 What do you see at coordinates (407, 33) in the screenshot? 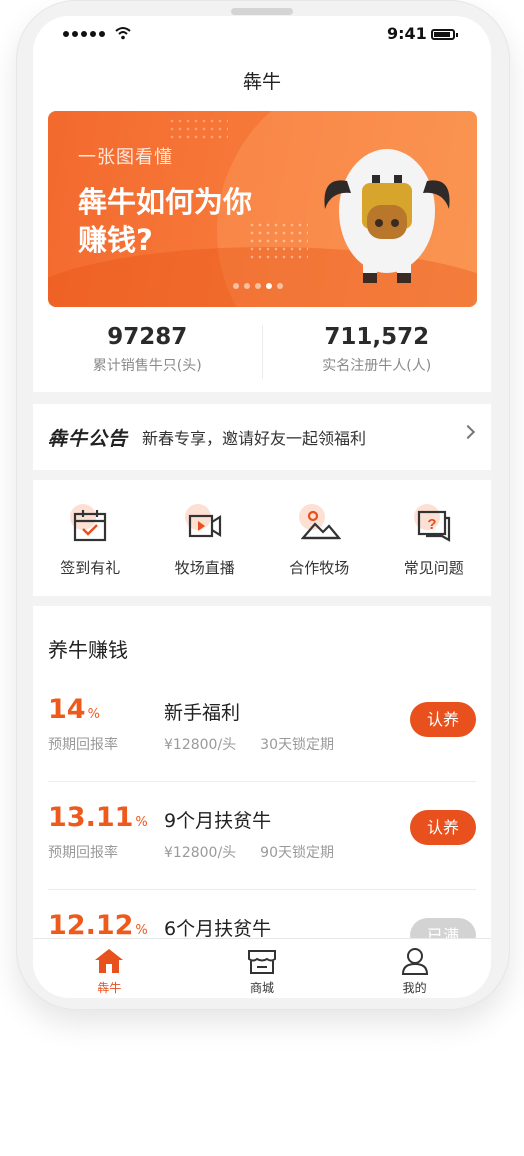
I see `status-time: 9:41` at bounding box center [407, 33].